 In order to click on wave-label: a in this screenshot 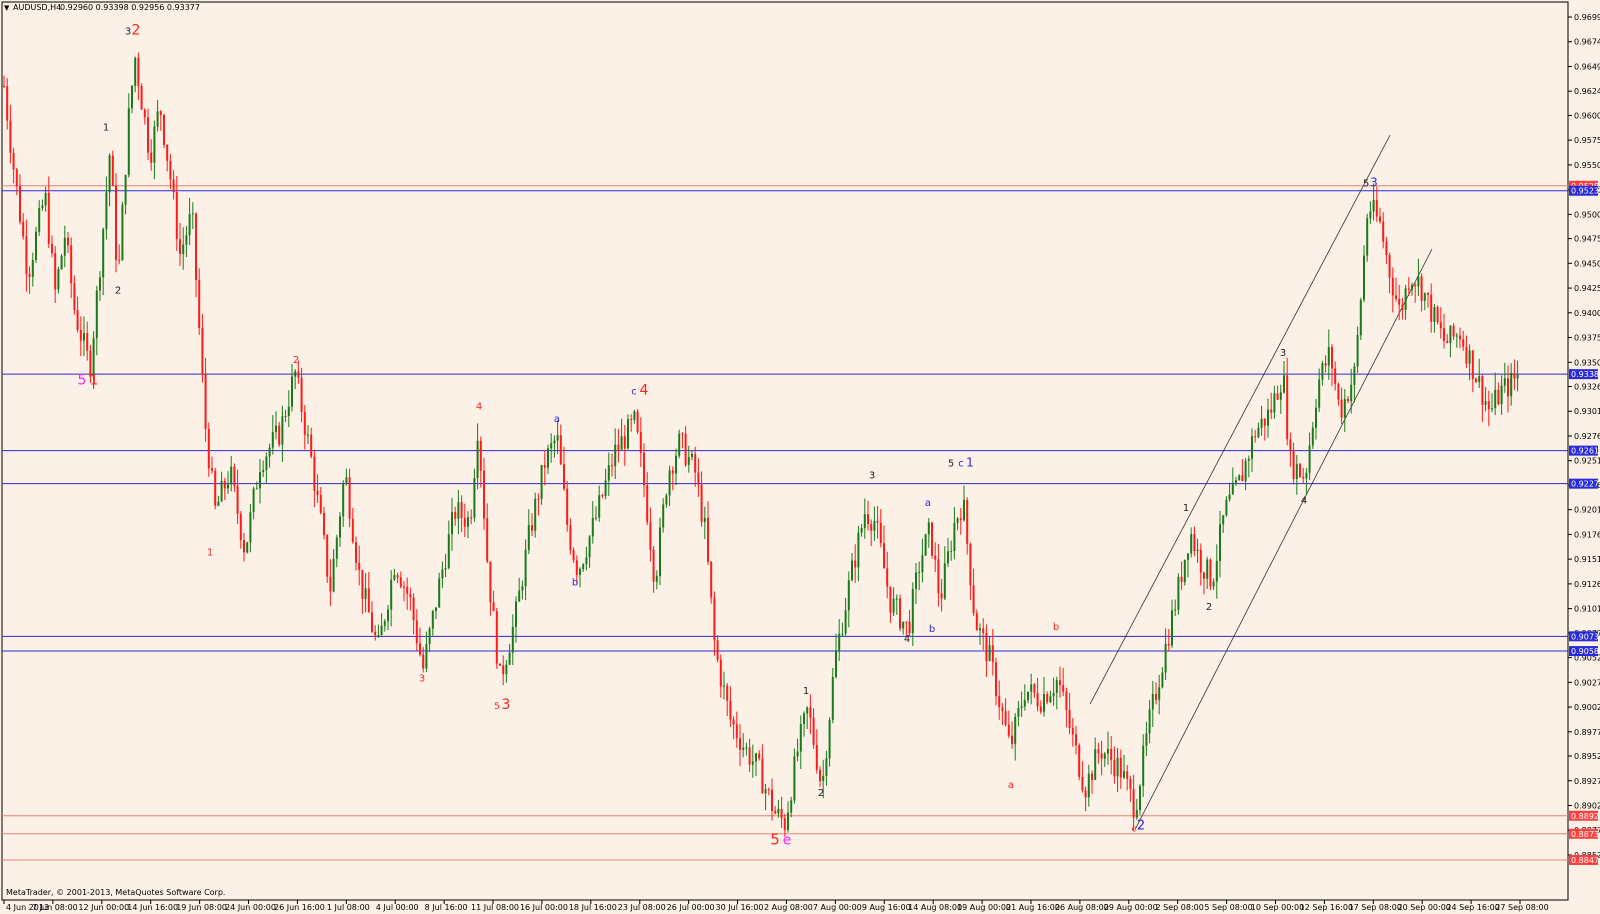, I will do `click(1011, 785)`.